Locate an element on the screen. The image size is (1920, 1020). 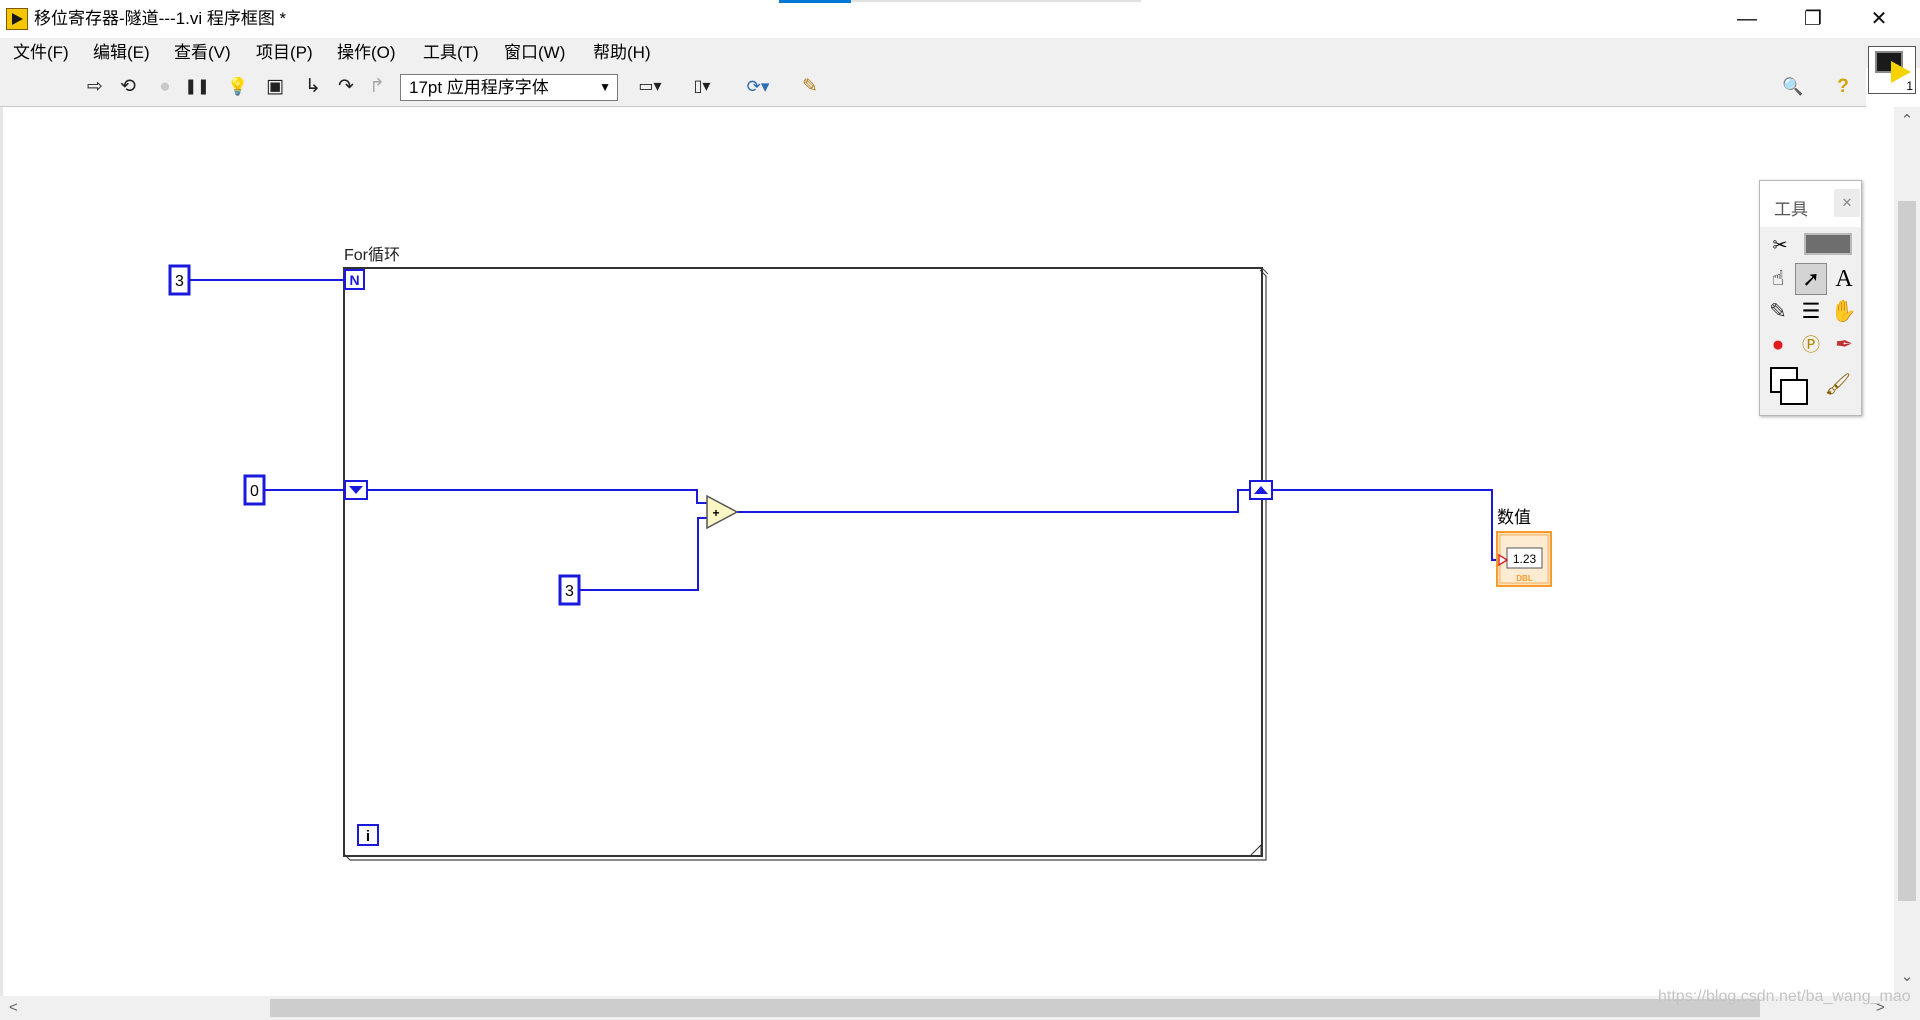
step-out-icon: ↱ is located at coordinates (377, 87).